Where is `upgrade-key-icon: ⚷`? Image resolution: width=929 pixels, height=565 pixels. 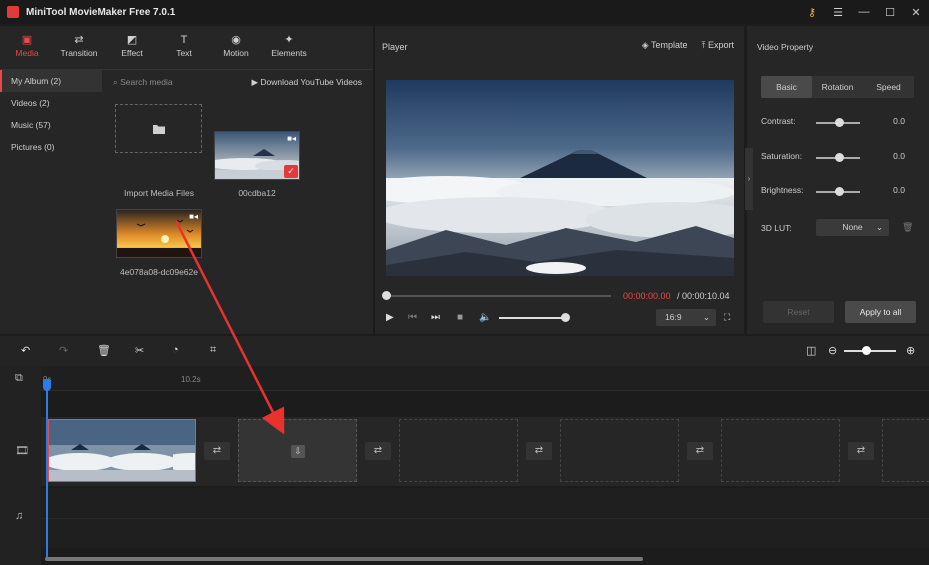 upgrade-key-icon: ⚷ is located at coordinates (812, 12).